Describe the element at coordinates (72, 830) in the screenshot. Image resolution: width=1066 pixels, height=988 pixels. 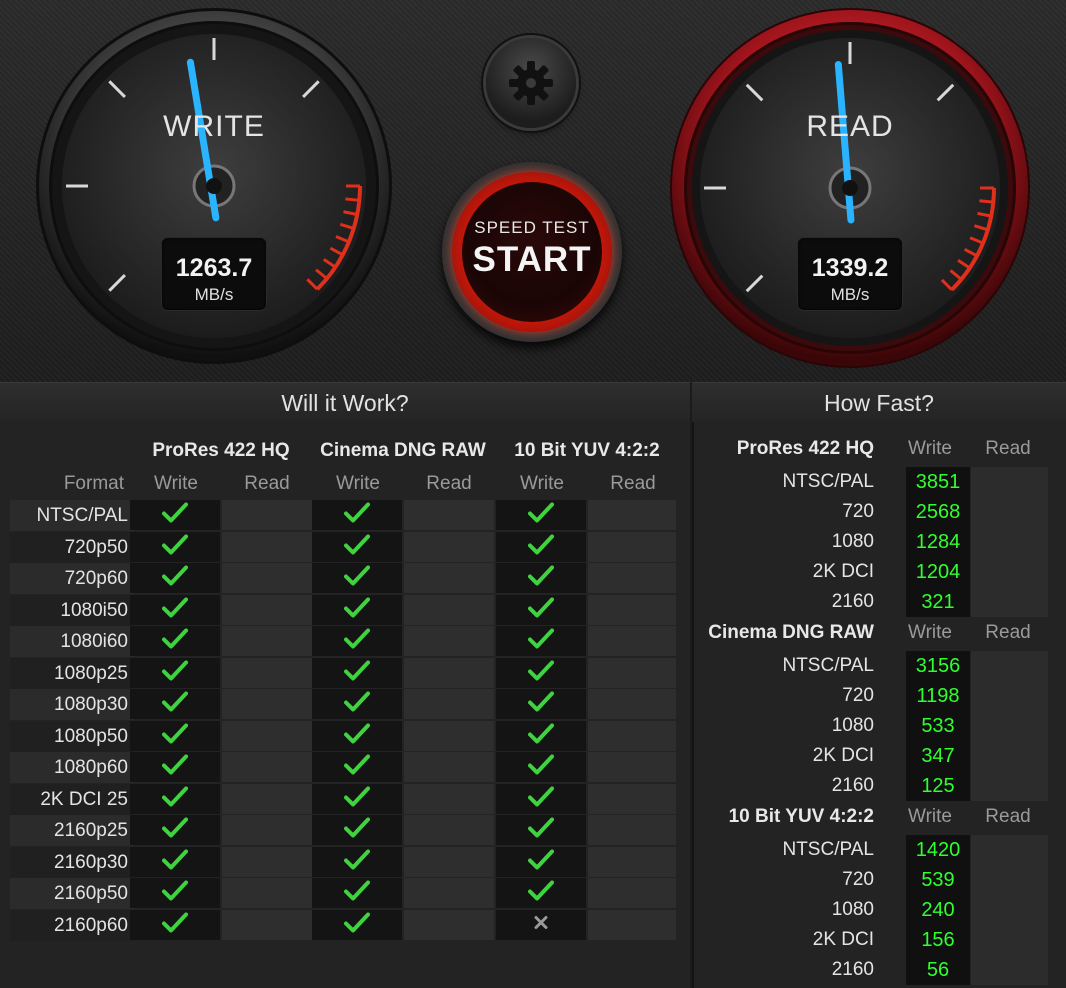
I see `format-label: 2160p25` at that location.